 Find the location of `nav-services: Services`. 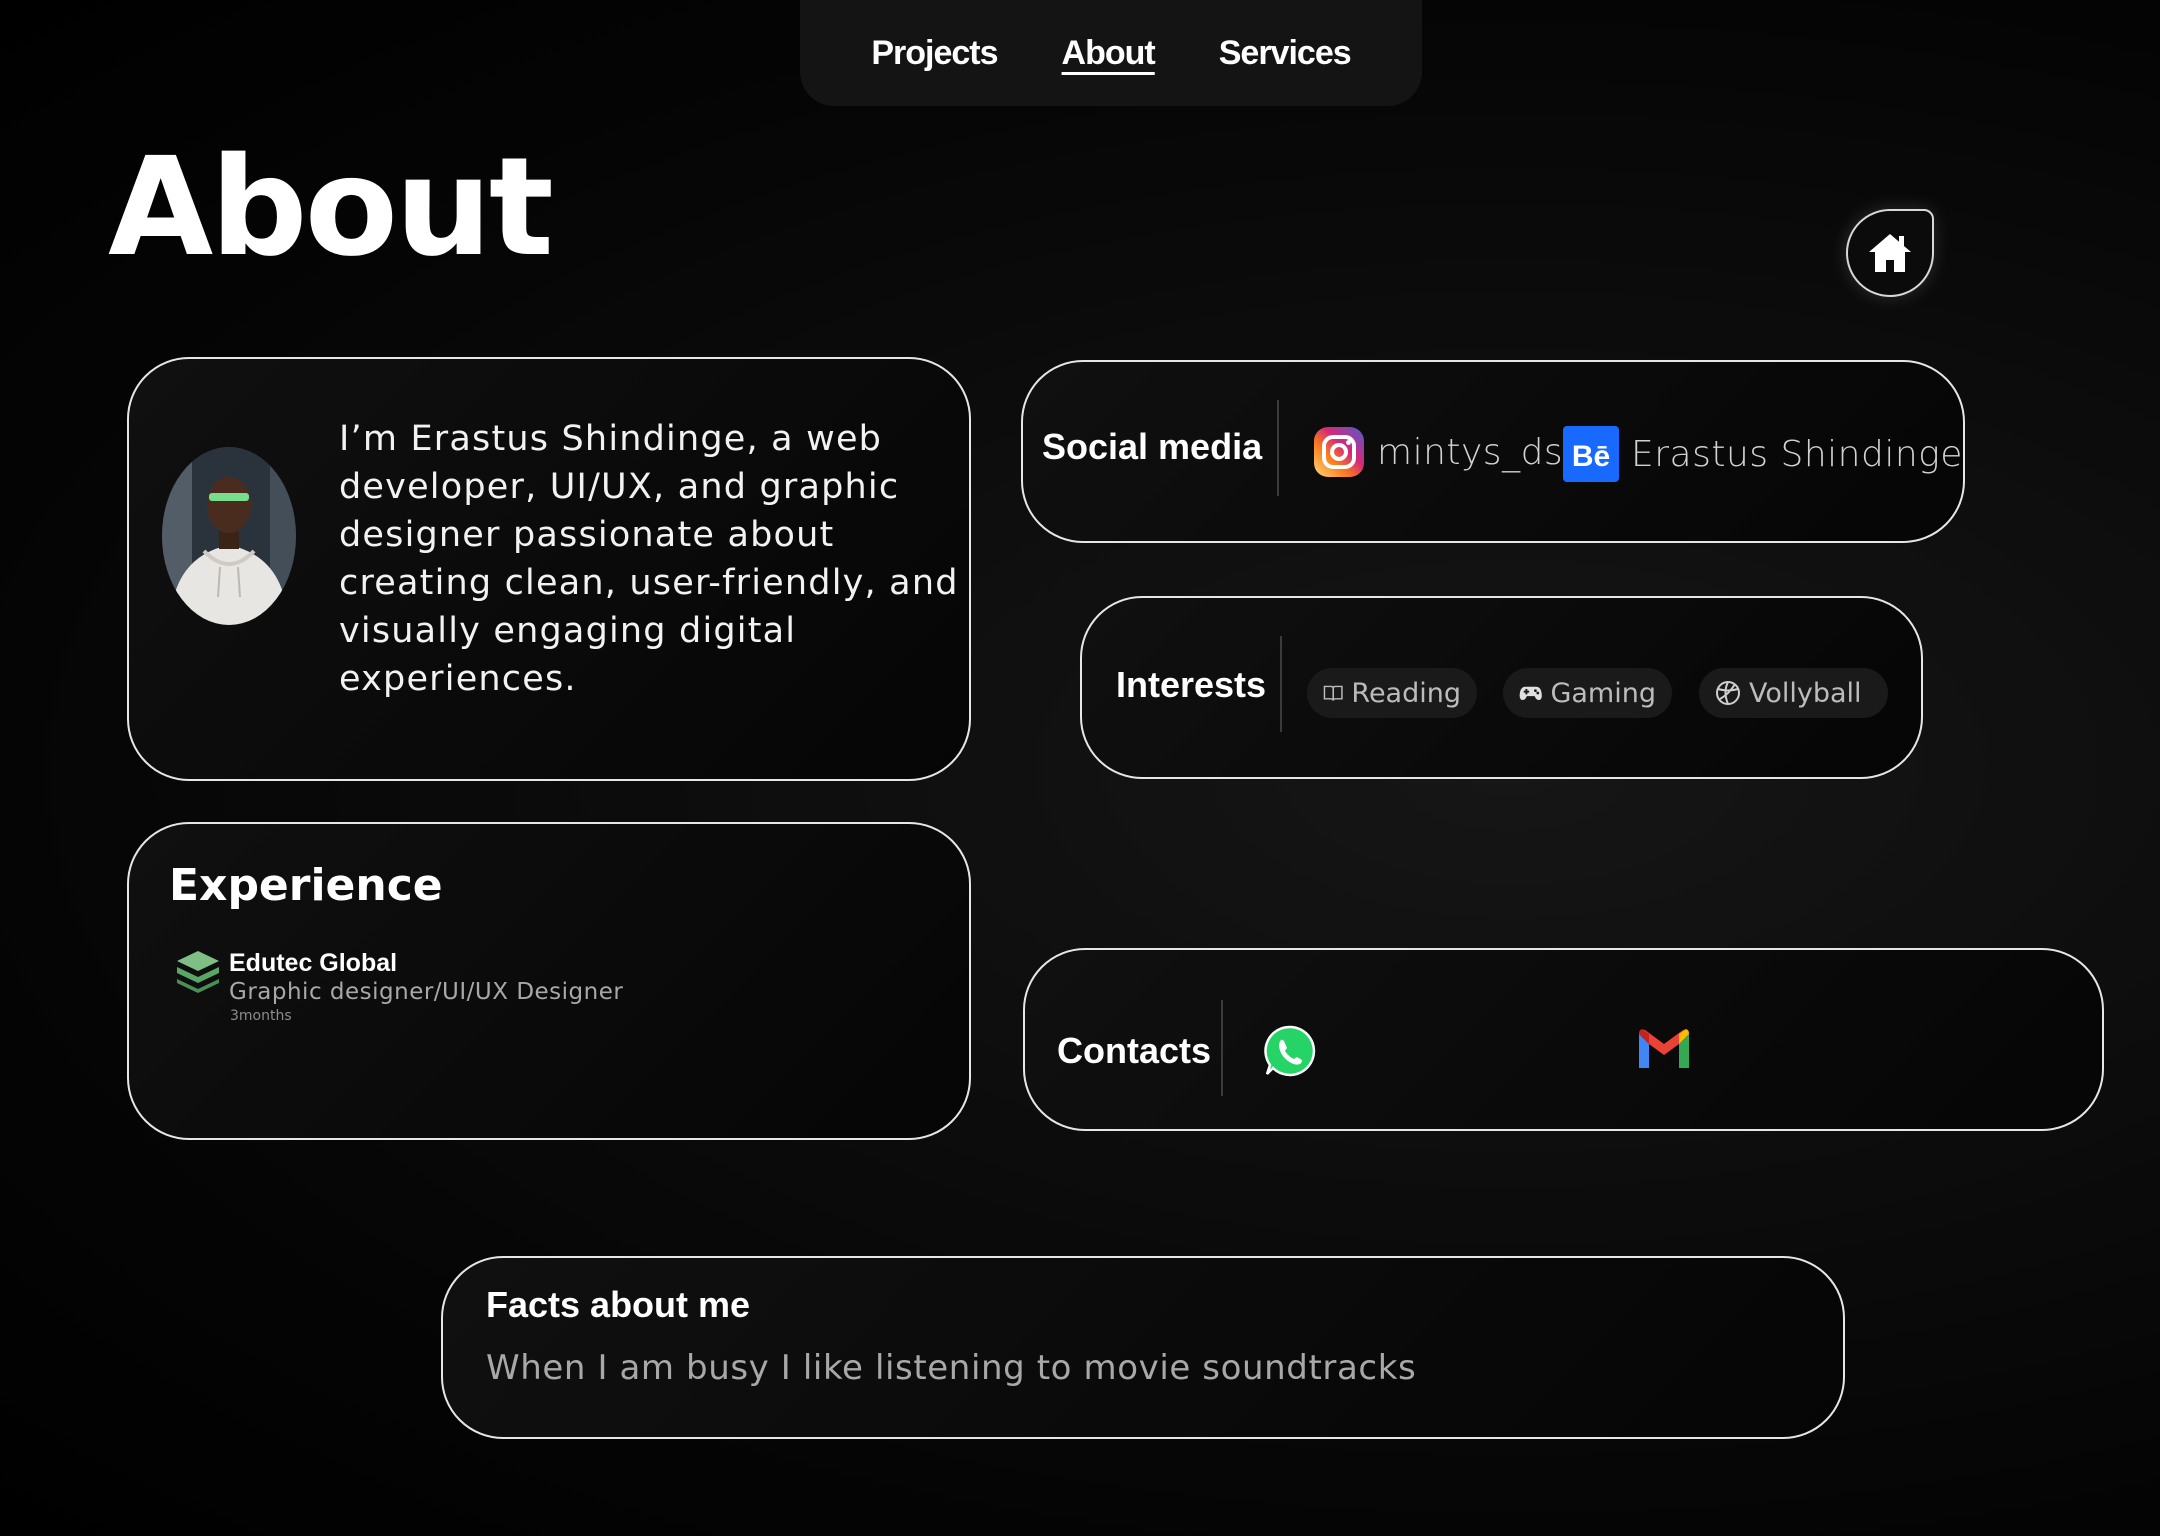

nav-services: Services is located at coordinates (1285, 53).